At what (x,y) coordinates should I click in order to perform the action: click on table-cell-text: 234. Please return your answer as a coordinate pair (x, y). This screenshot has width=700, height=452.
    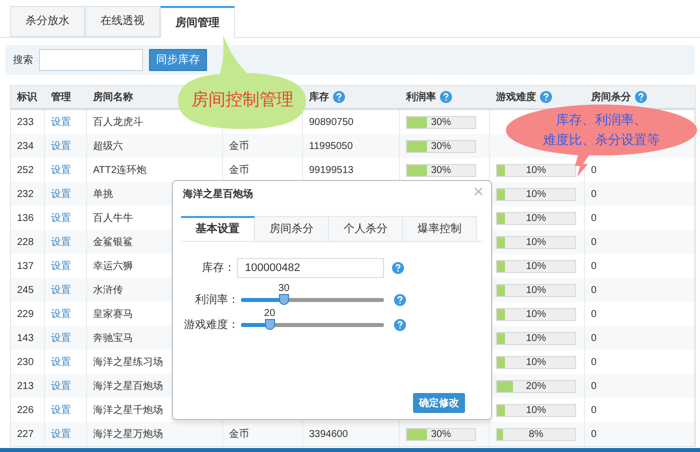
    Looking at the image, I should click on (25, 147).